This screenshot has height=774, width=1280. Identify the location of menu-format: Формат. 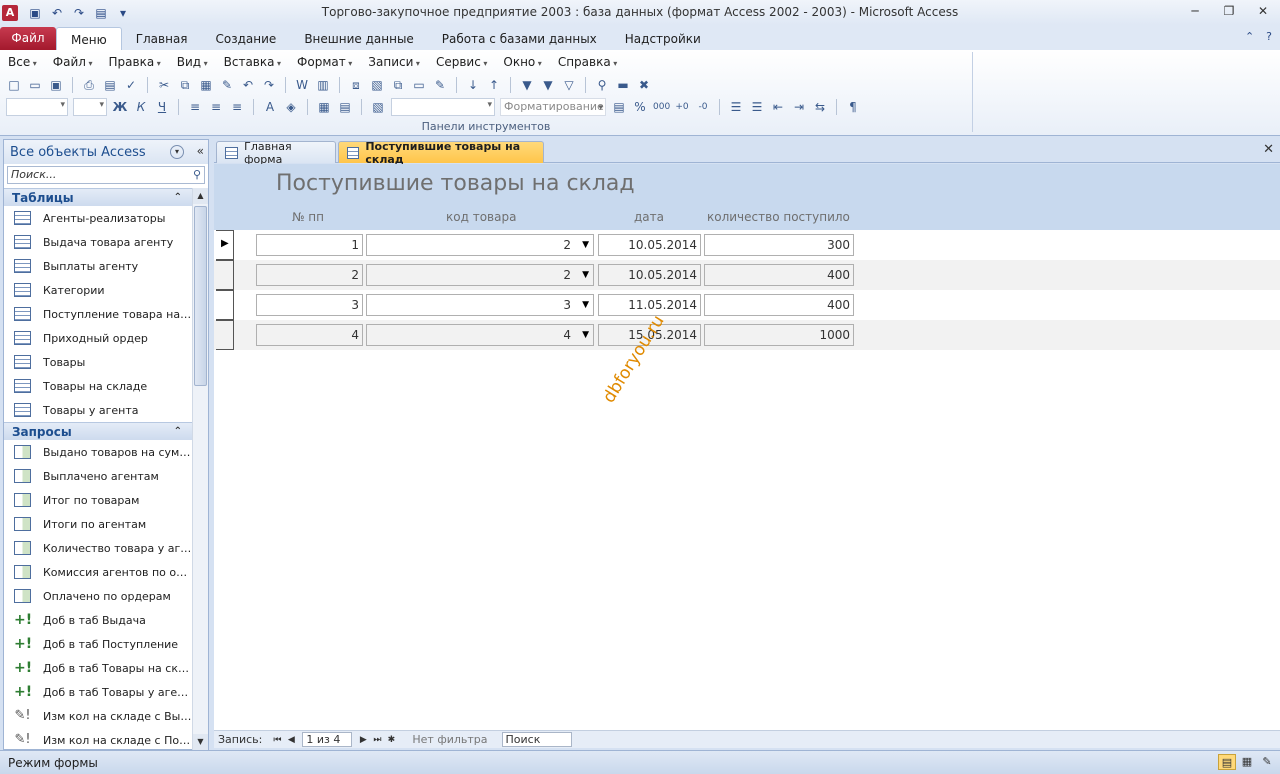
(324, 63).